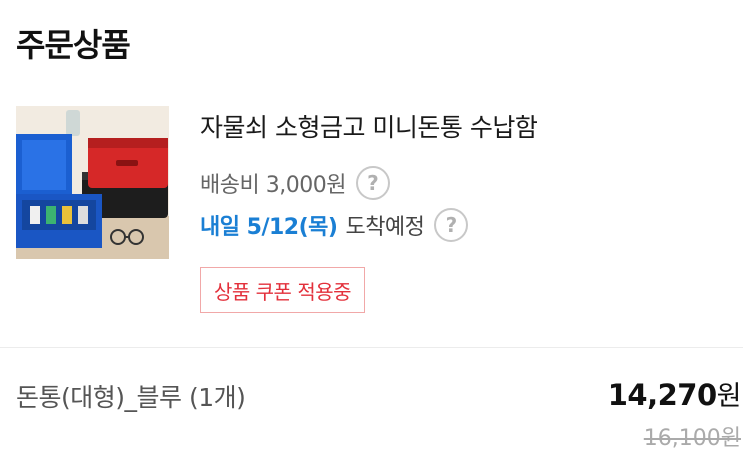 Image resolution: width=743 pixels, height=467 pixels. Describe the element at coordinates (283, 290) in the screenshot. I see `coupon-applied-badge: 상품 쿠폰 적용중` at that location.